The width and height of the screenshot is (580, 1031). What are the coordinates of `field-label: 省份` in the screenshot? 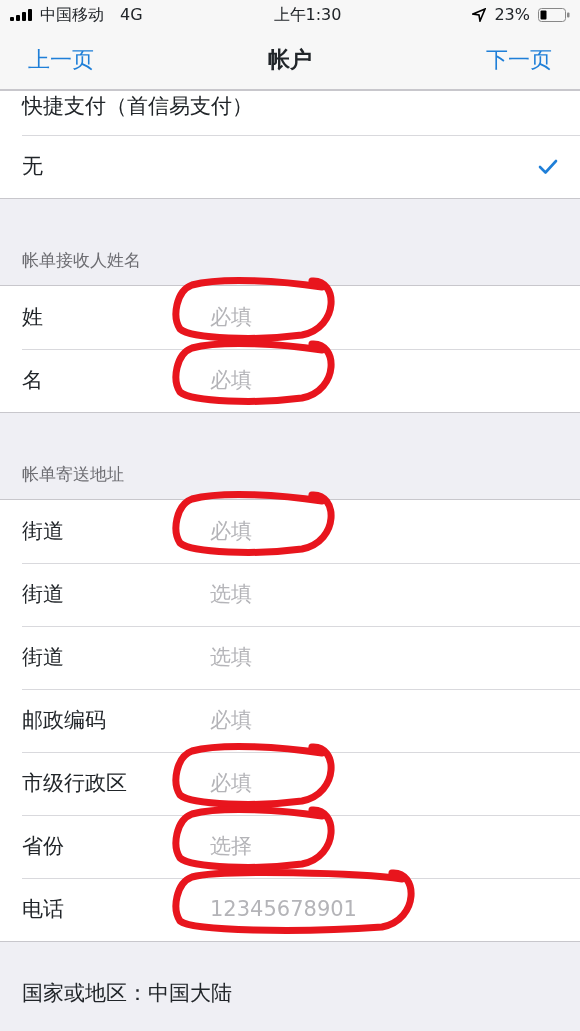 It's located at (43, 846).